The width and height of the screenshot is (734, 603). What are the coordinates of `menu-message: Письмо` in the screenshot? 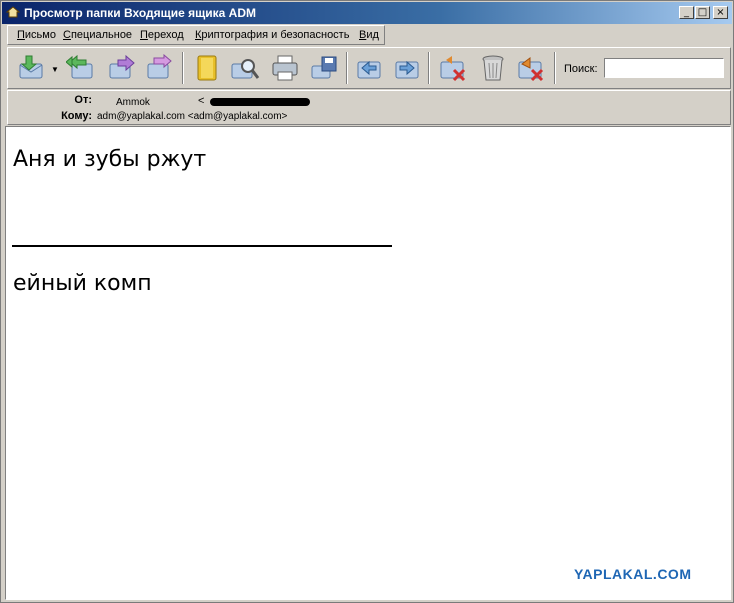 It's located at (36, 35).